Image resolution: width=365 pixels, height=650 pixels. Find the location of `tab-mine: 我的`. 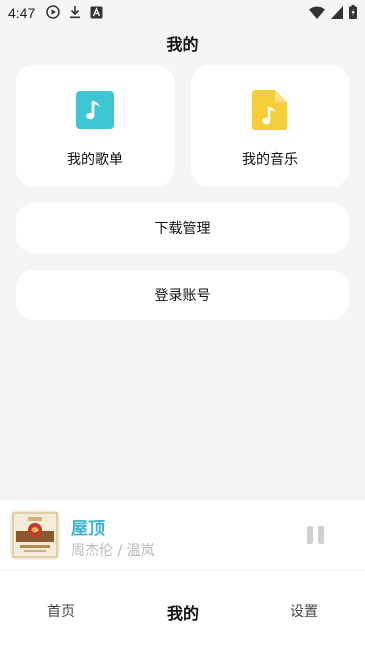

tab-mine: 我的 is located at coordinates (183, 612).